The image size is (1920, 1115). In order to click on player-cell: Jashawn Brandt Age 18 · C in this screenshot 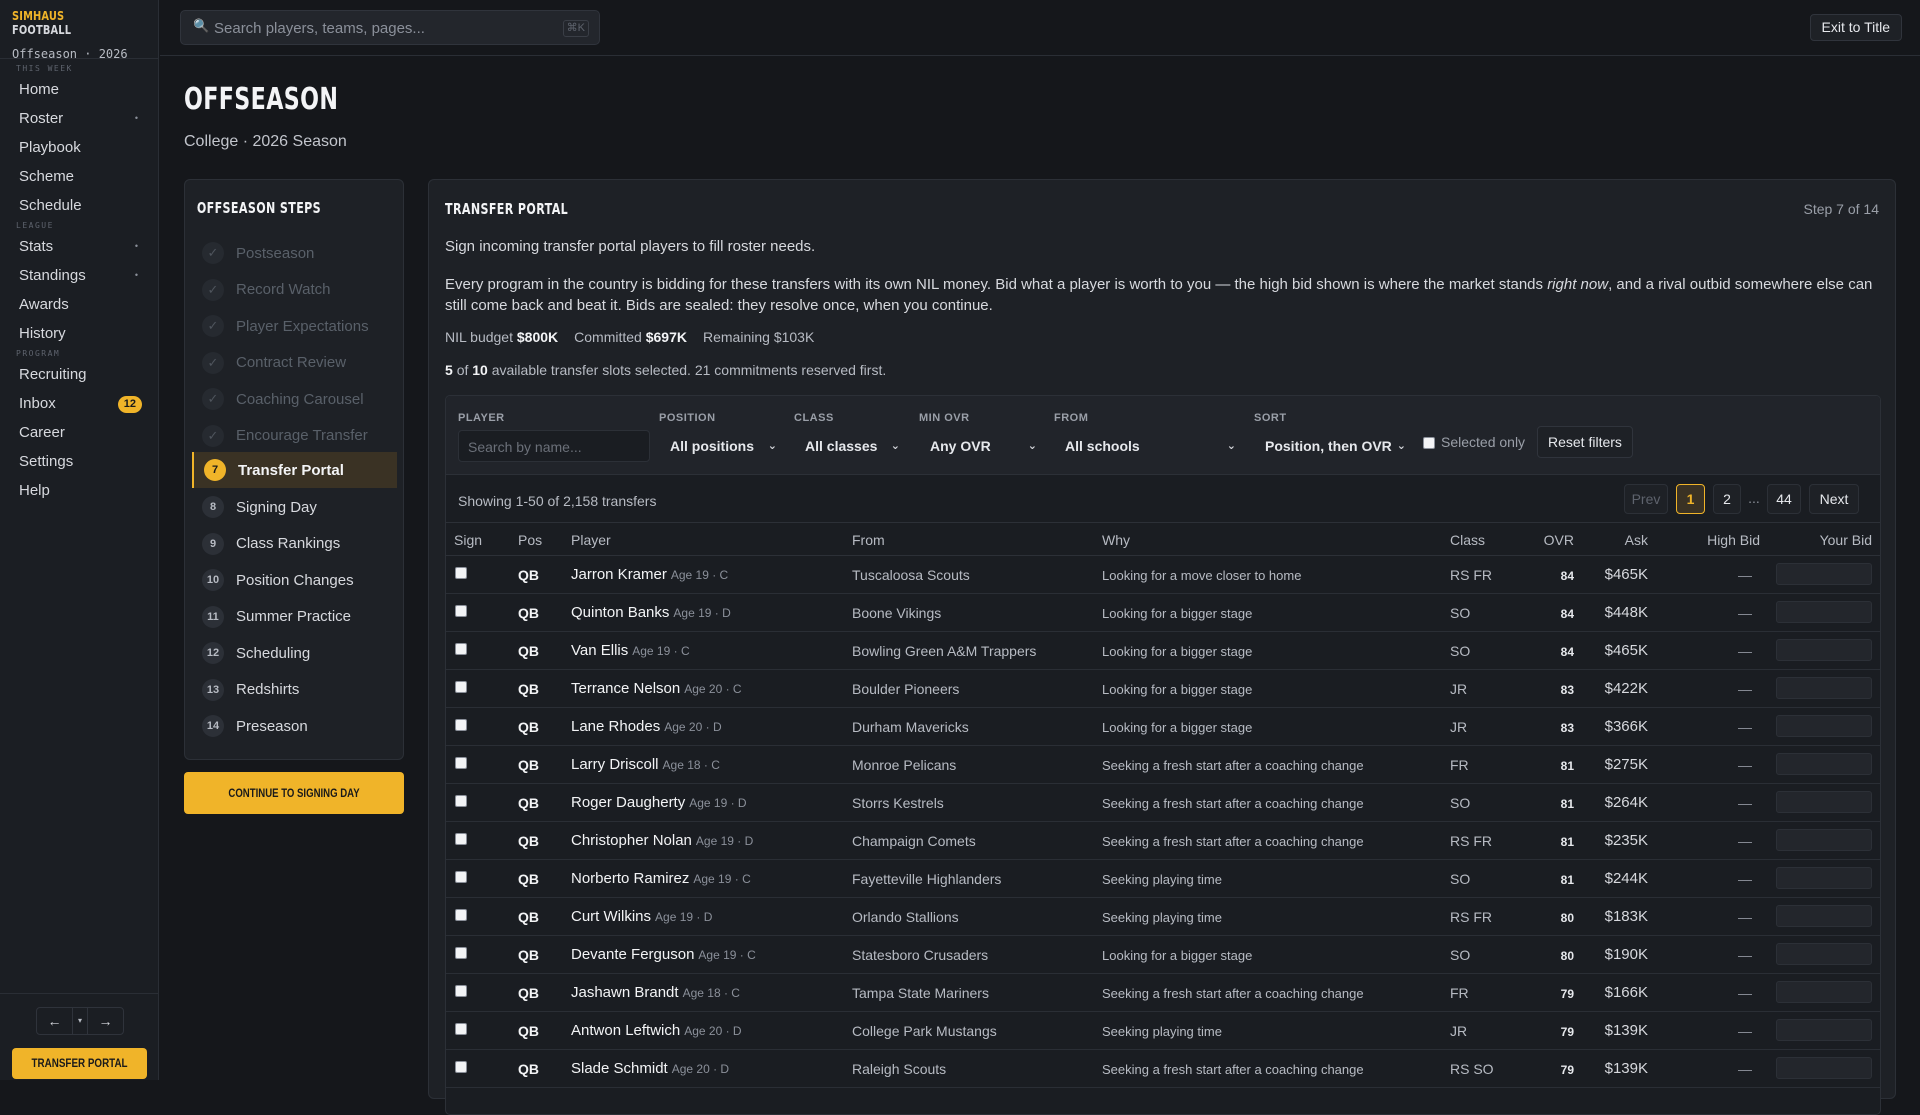, I will do `click(655, 992)`.